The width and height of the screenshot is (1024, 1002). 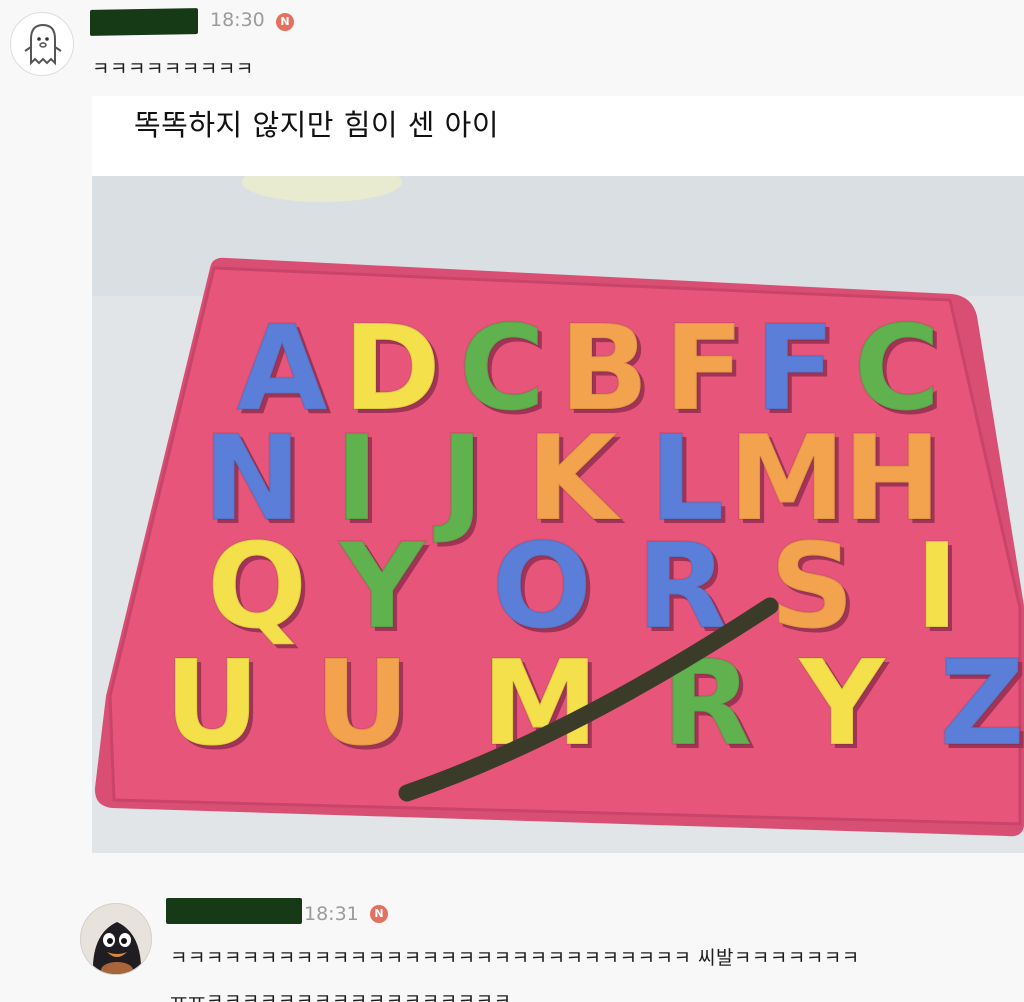 What do you see at coordinates (558, 136) in the screenshot?
I see `meme-caption-band: 똑똑하지 않지만 힘이 센 아이` at bounding box center [558, 136].